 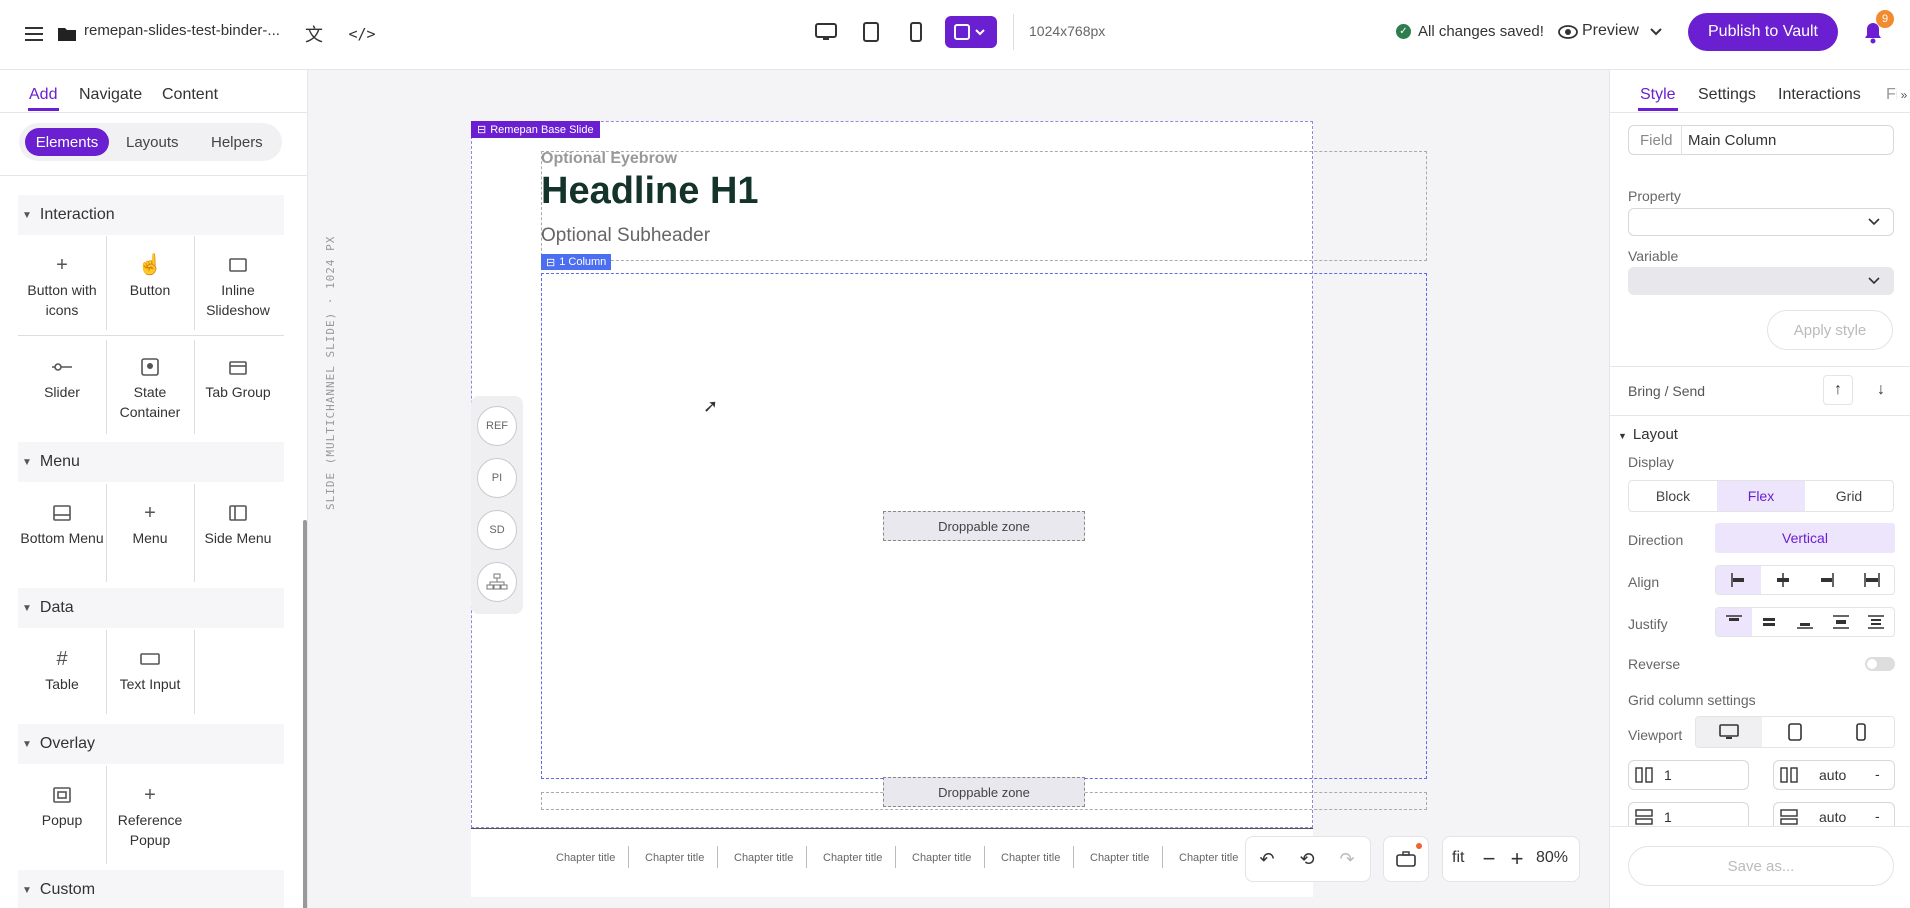 What do you see at coordinates (1849, 496) in the screenshot?
I see `display-grid: Grid` at bounding box center [1849, 496].